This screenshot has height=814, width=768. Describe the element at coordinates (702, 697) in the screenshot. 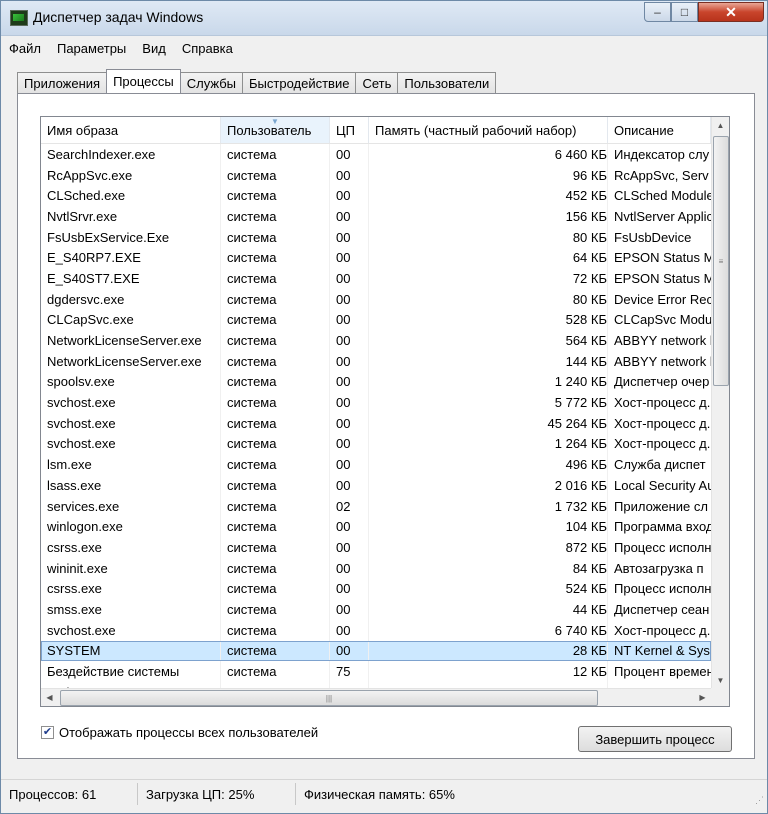

I see `scroll-right-icon: ▶` at that location.